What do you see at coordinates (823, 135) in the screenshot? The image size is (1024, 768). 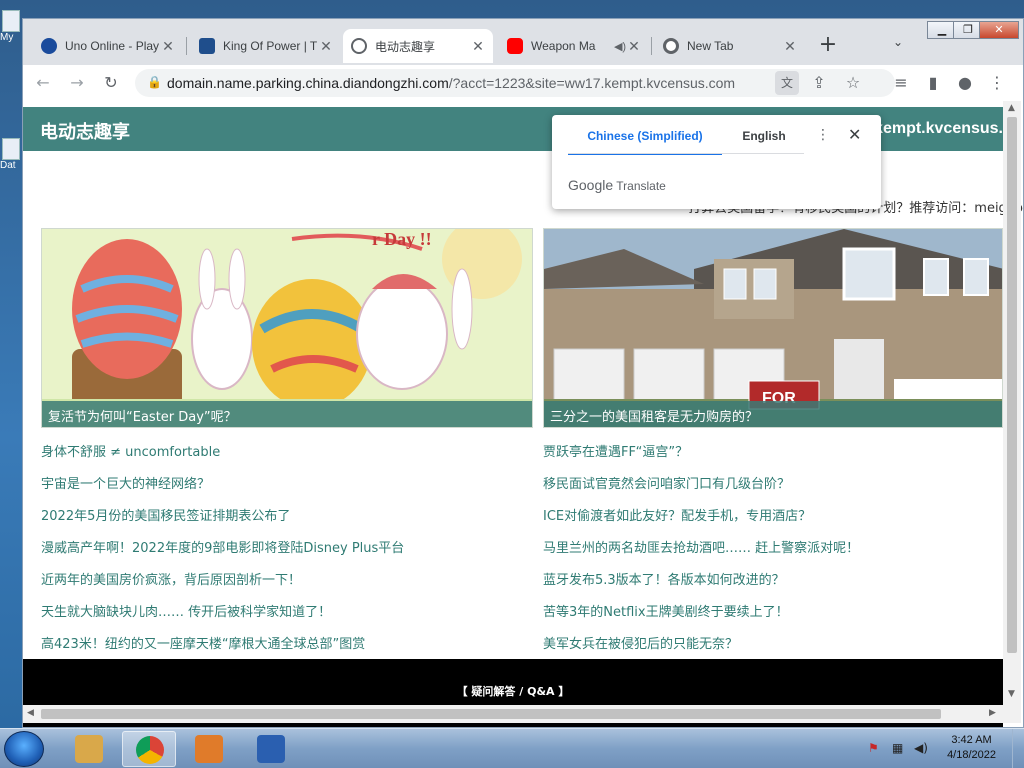 I see `more-options-icon: ⋮` at bounding box center [823, 135].